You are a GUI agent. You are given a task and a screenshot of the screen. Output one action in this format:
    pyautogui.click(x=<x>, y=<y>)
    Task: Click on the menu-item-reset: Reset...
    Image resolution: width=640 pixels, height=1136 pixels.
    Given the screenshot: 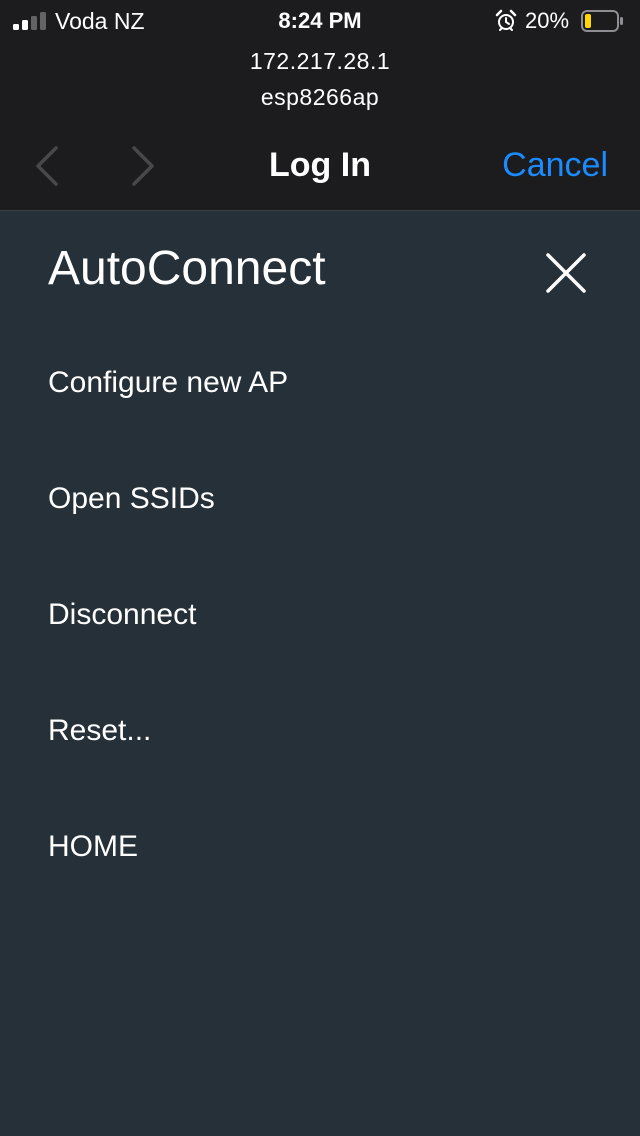 What is the action you would take?
    pyautogui.click(x=99, y=731)
    